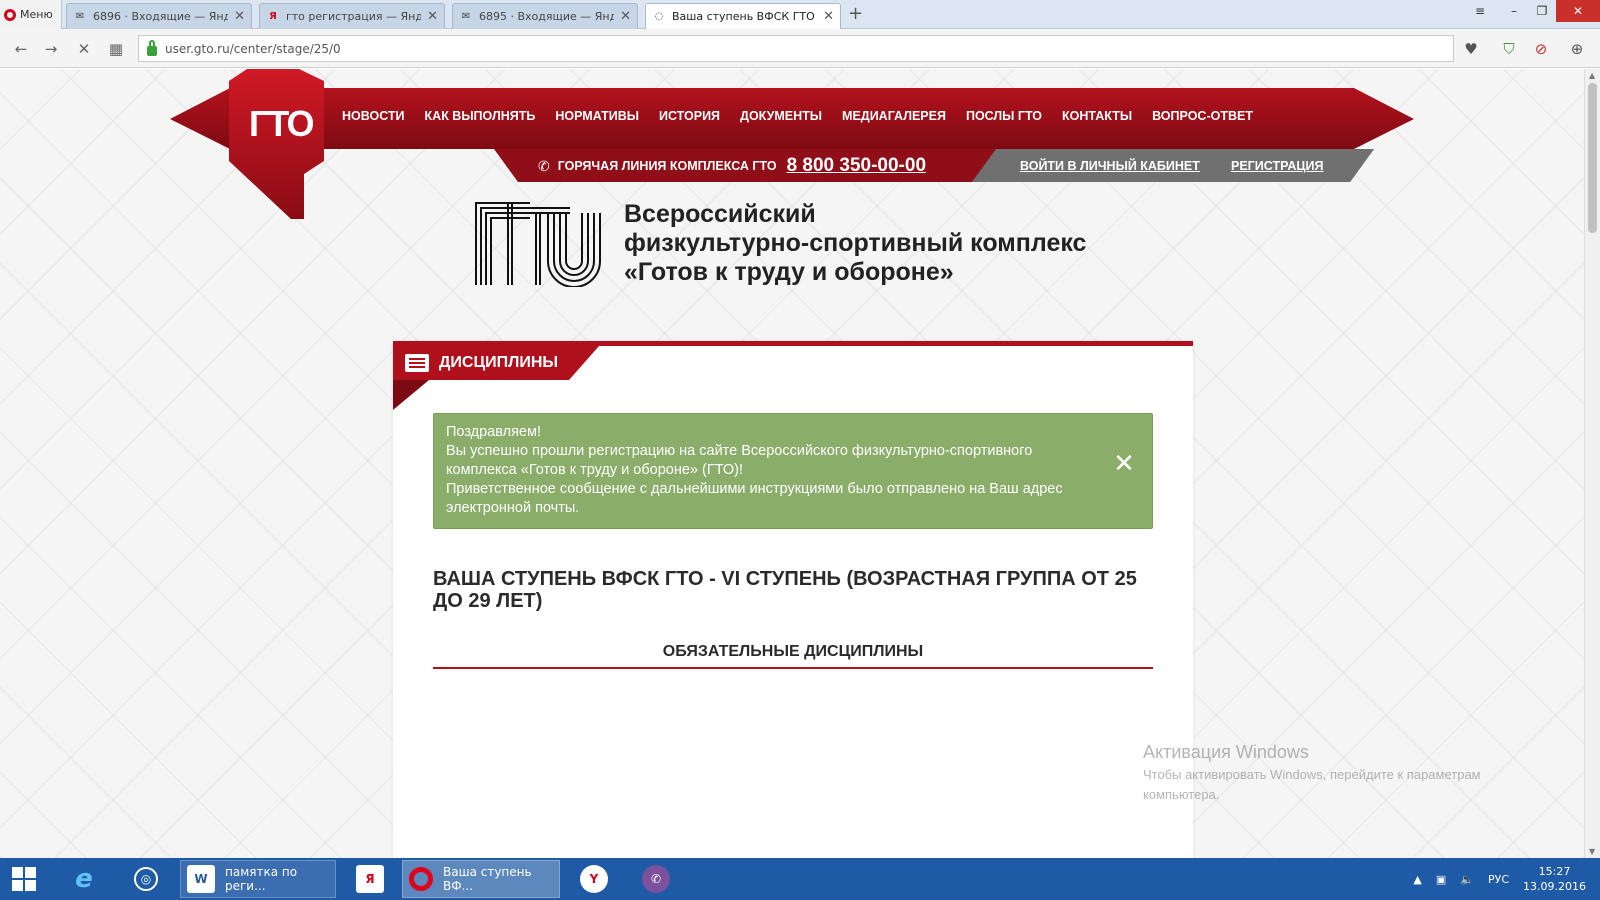 The image size is (1600, 900). I want to click on clock-time: 15:27, so click(1554, 871).